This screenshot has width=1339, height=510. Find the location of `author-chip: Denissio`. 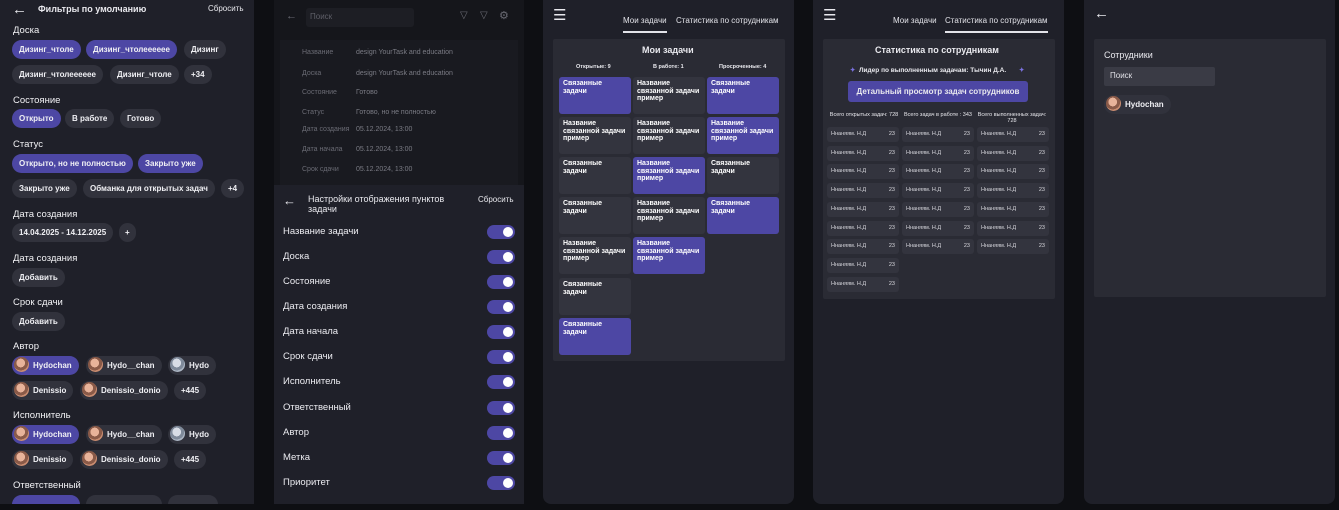

author-chip: Denissio is located at coordinates (43, 390).